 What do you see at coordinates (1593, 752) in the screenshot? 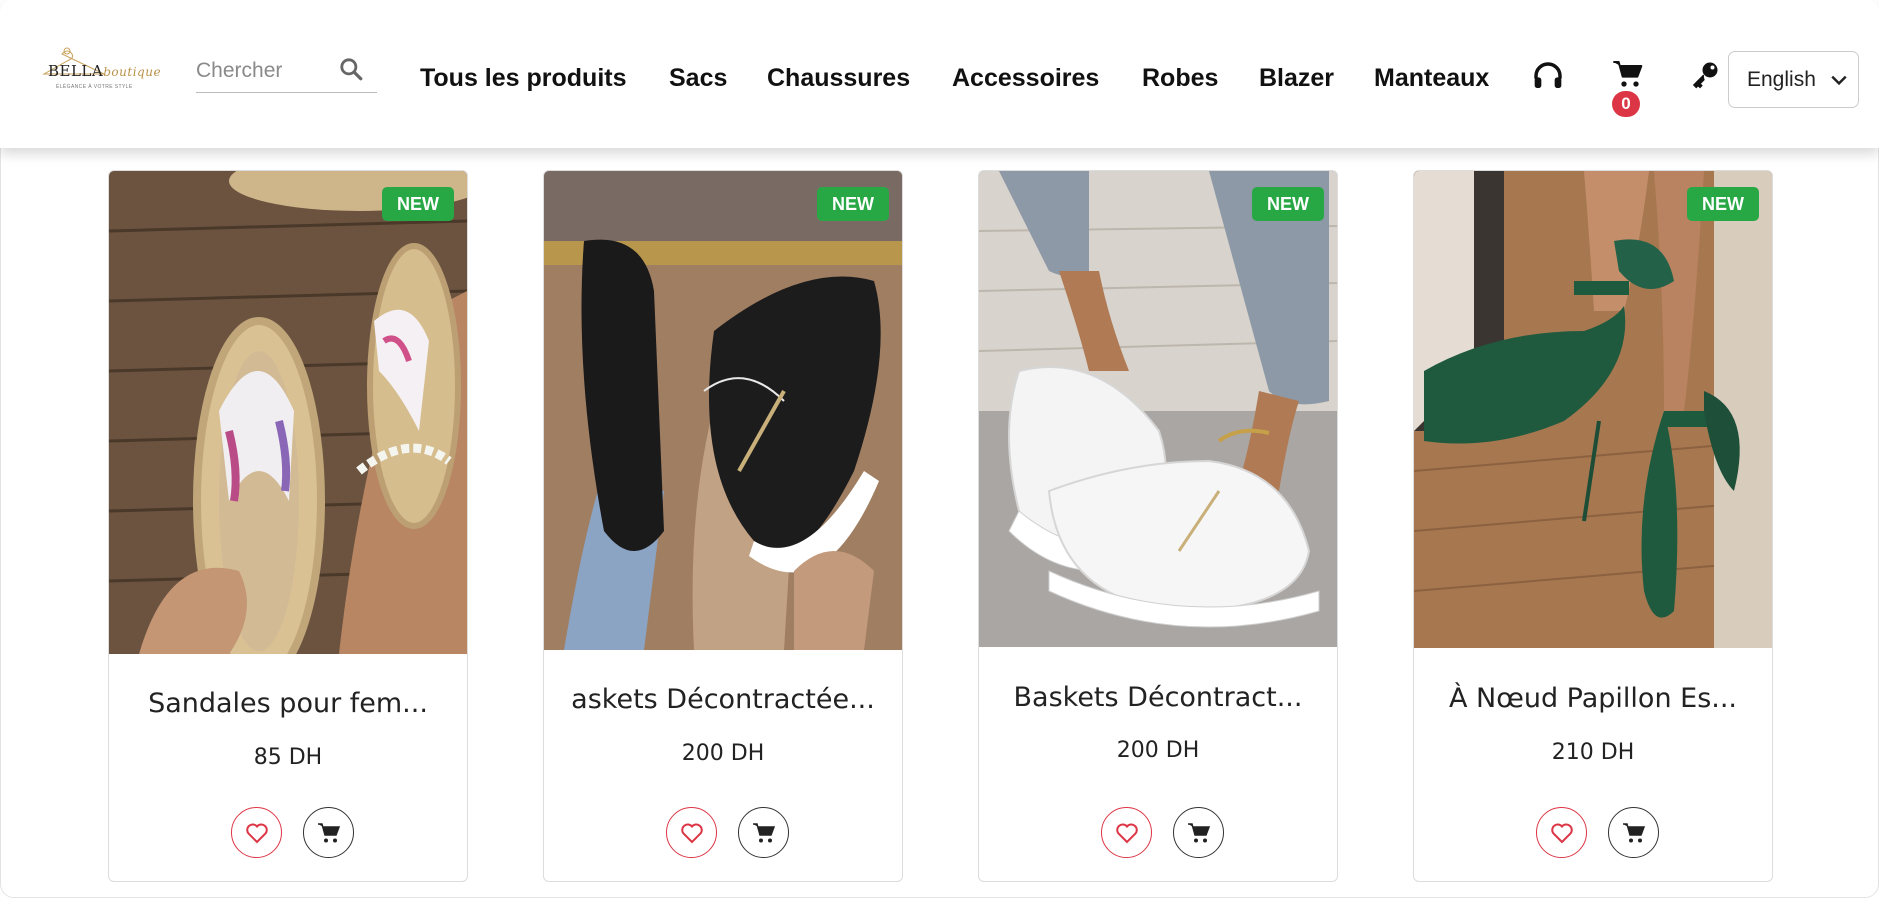
I see `product-price: 210 DH` at bounding box center [1593, 752].